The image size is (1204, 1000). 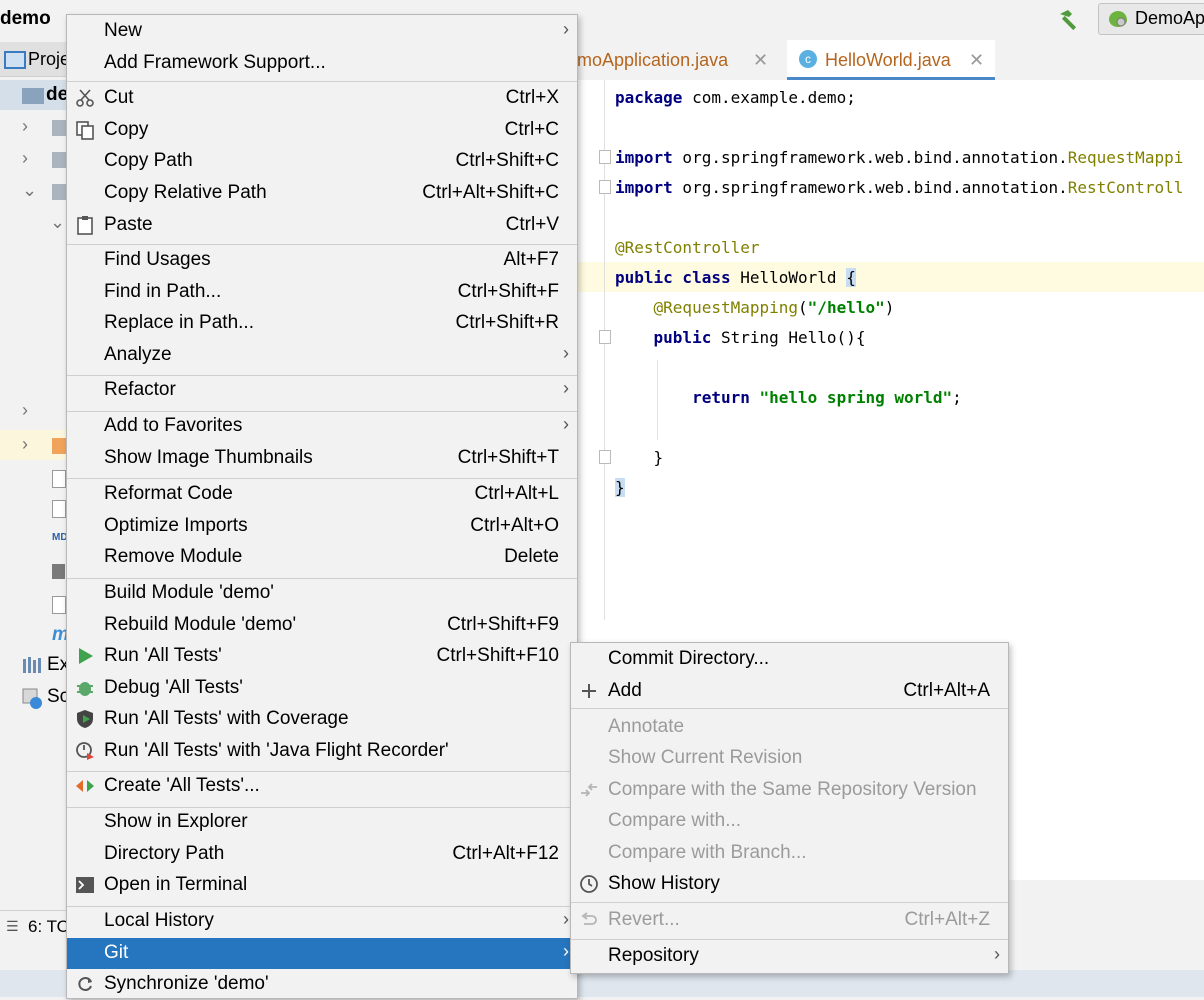 What do you see at coordinates (173, 687) in the screenshot?
I see `menu-item-label: Debug 'All Tests'` at bounding box center [173, 687].